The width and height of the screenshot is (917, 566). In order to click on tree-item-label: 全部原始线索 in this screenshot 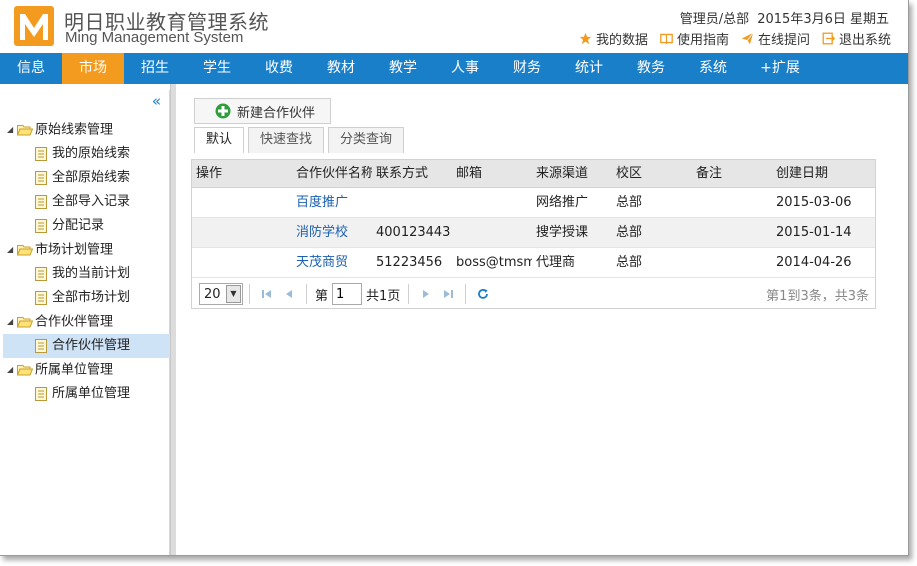, I will do `click(91, 177)`.